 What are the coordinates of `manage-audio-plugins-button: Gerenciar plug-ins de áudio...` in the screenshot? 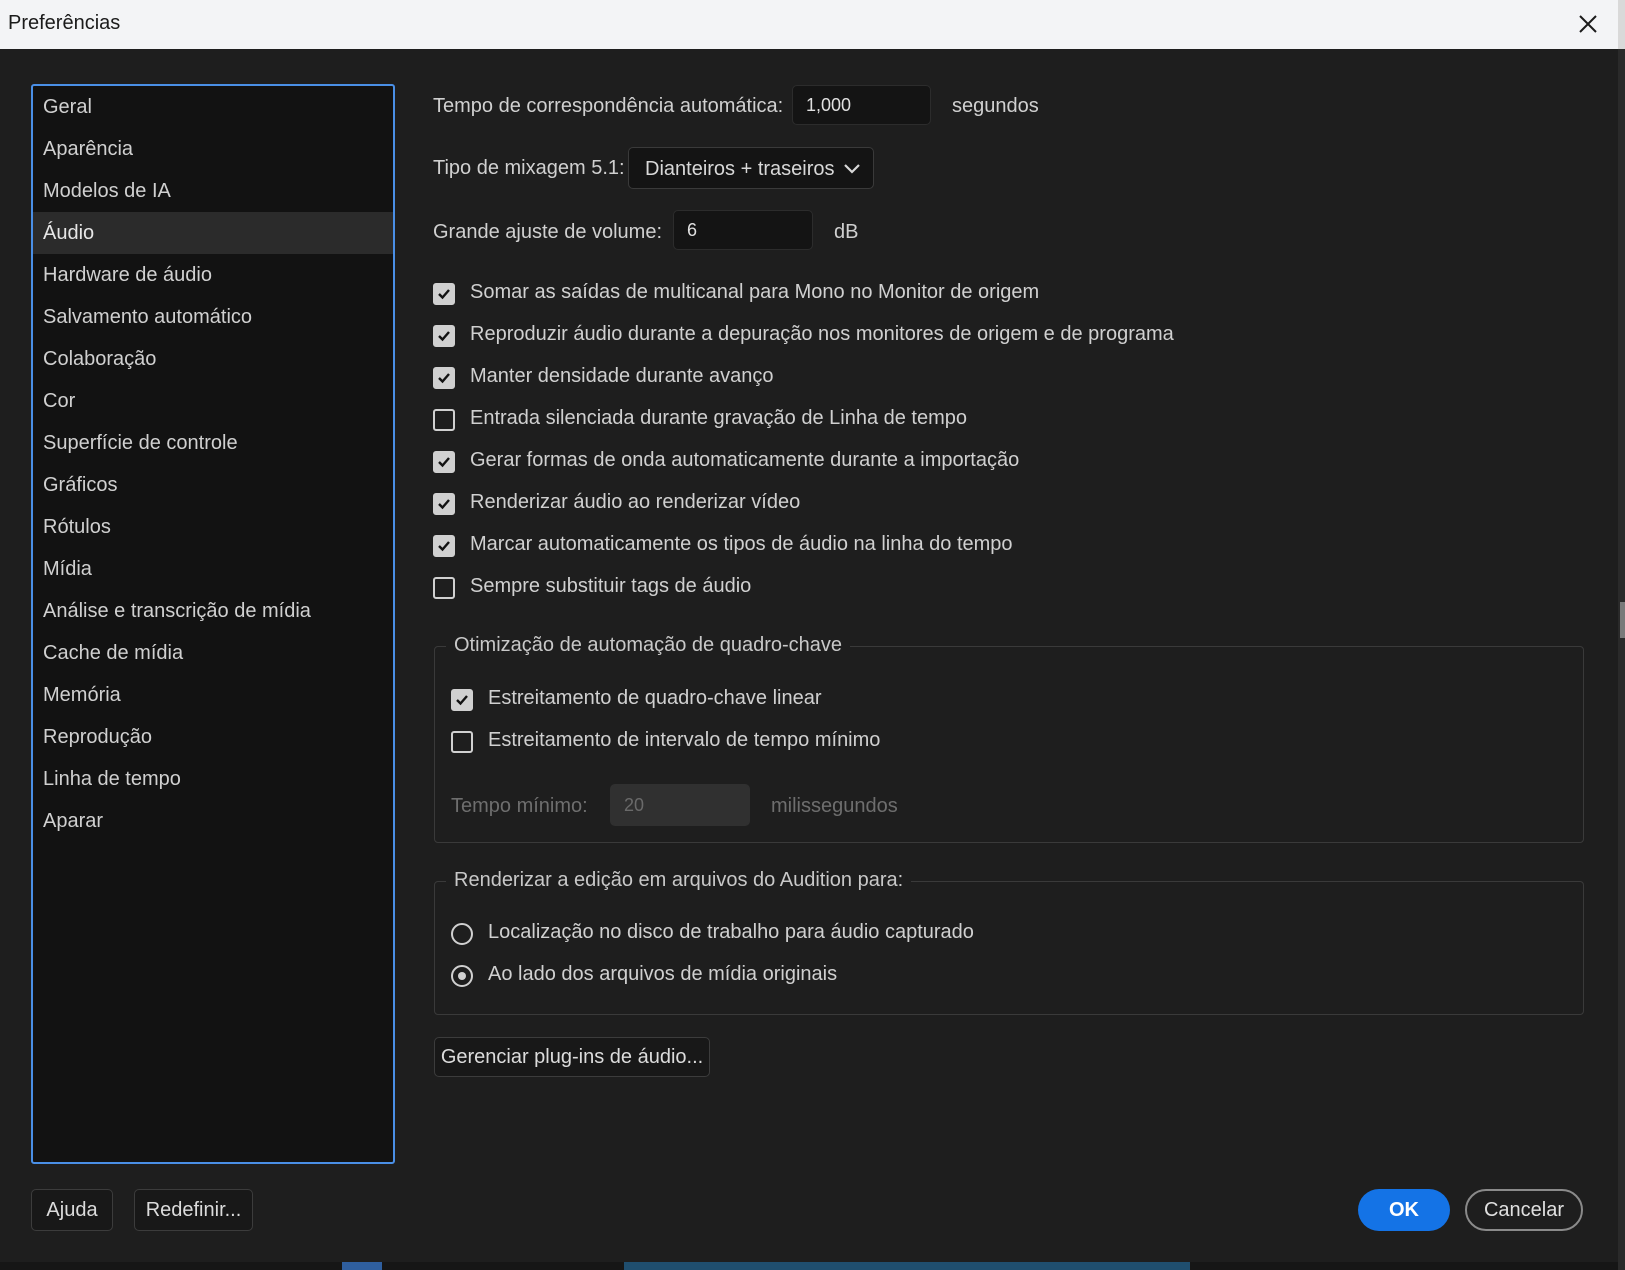 It's located at (572, 1057).